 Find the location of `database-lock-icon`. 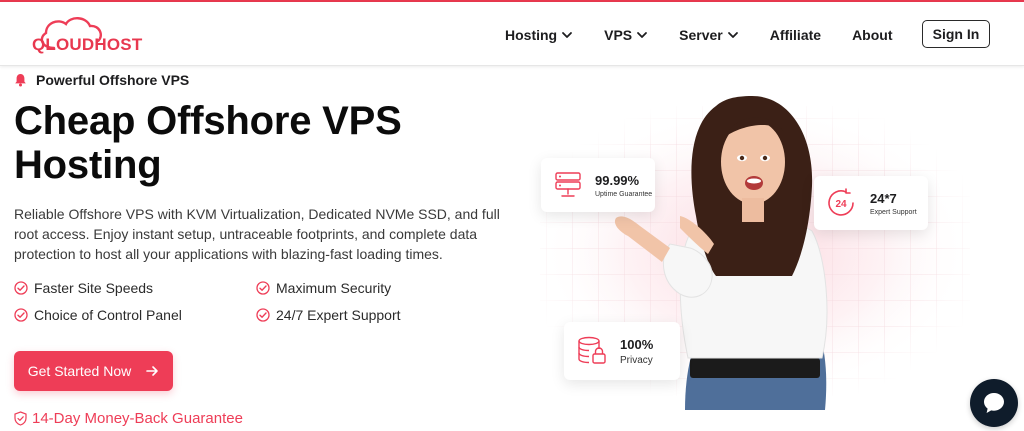

database-lock-icon is located at coordinates (592, 350).